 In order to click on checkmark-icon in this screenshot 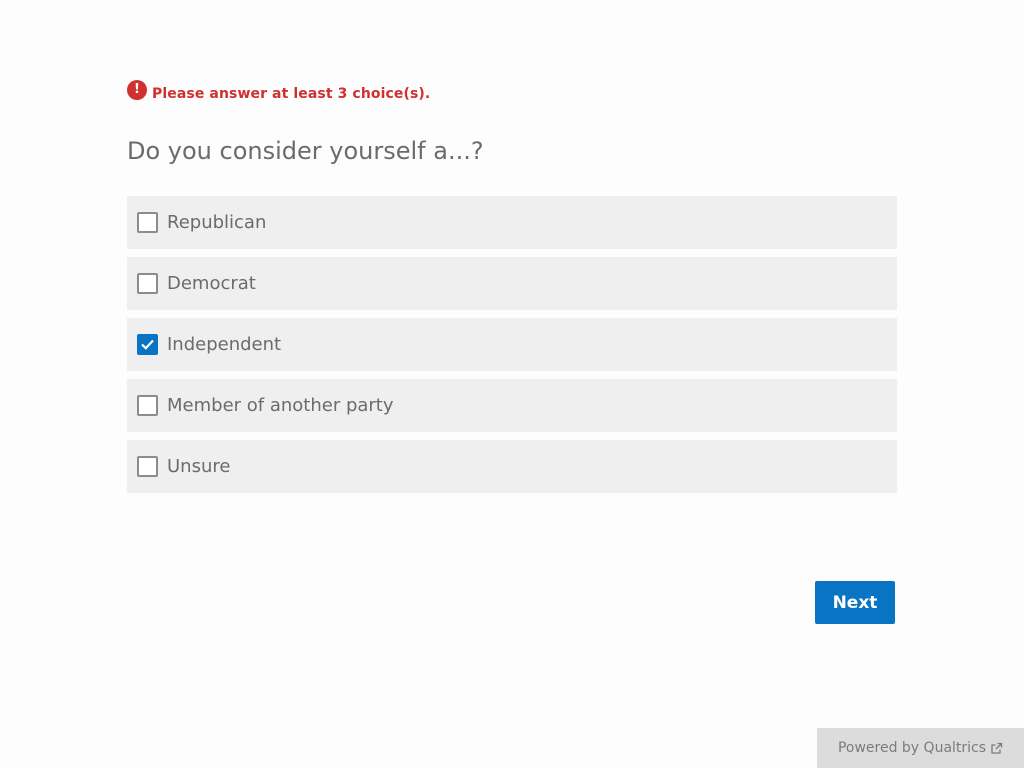, I will do `click(147, 344)`.